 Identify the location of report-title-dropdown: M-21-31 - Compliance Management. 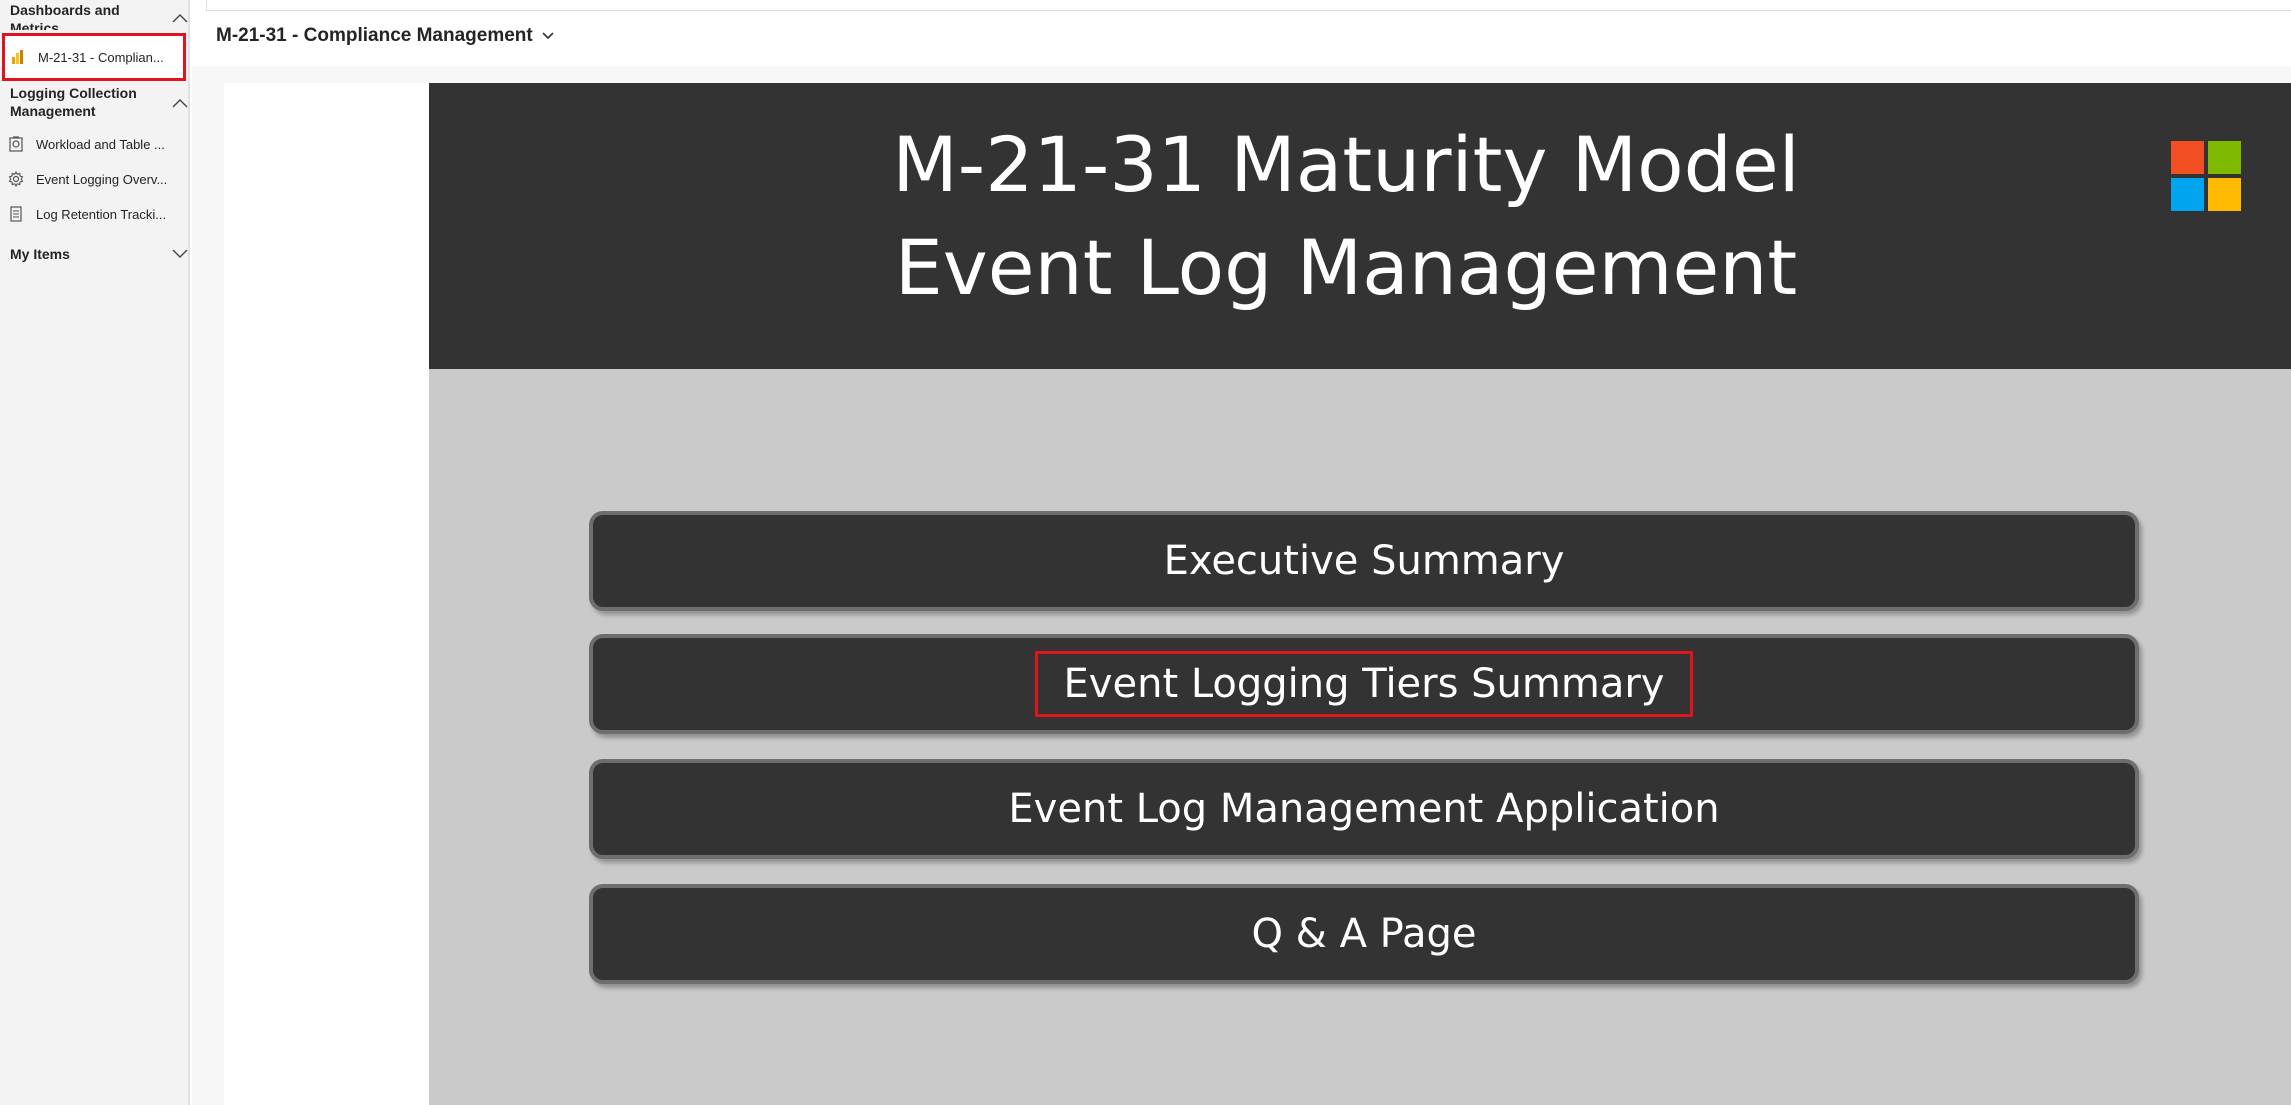
(385, 36).